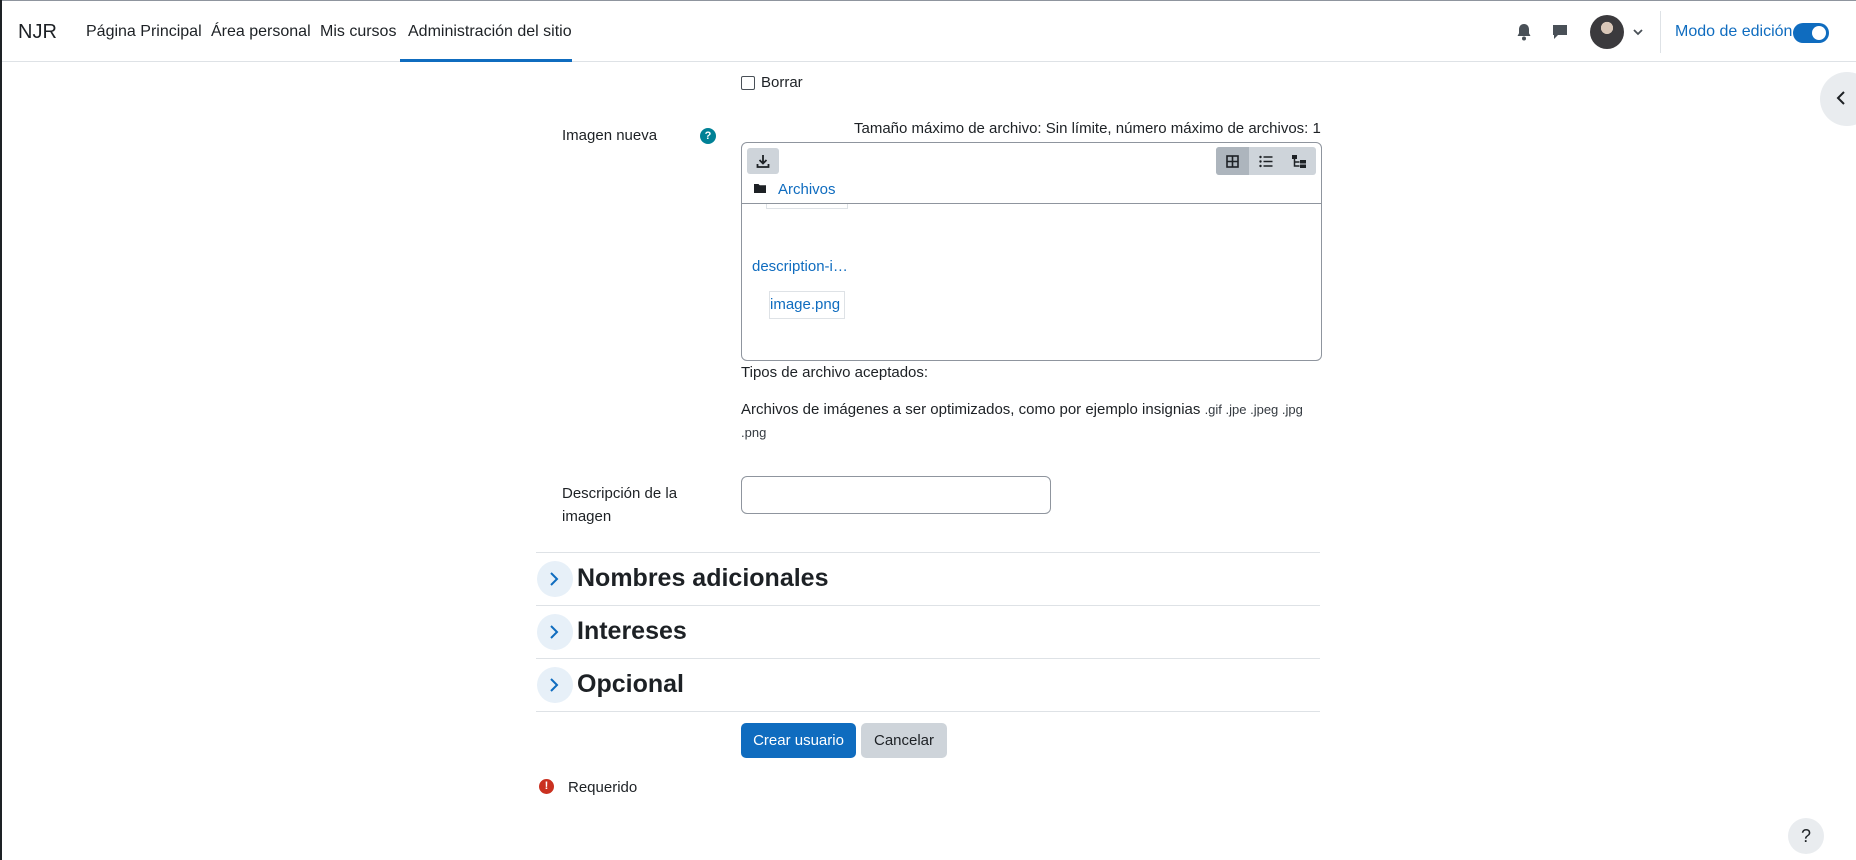 The image size is (1856, 860). I want to click on file-thumbnail-frame, so click(807, 206).